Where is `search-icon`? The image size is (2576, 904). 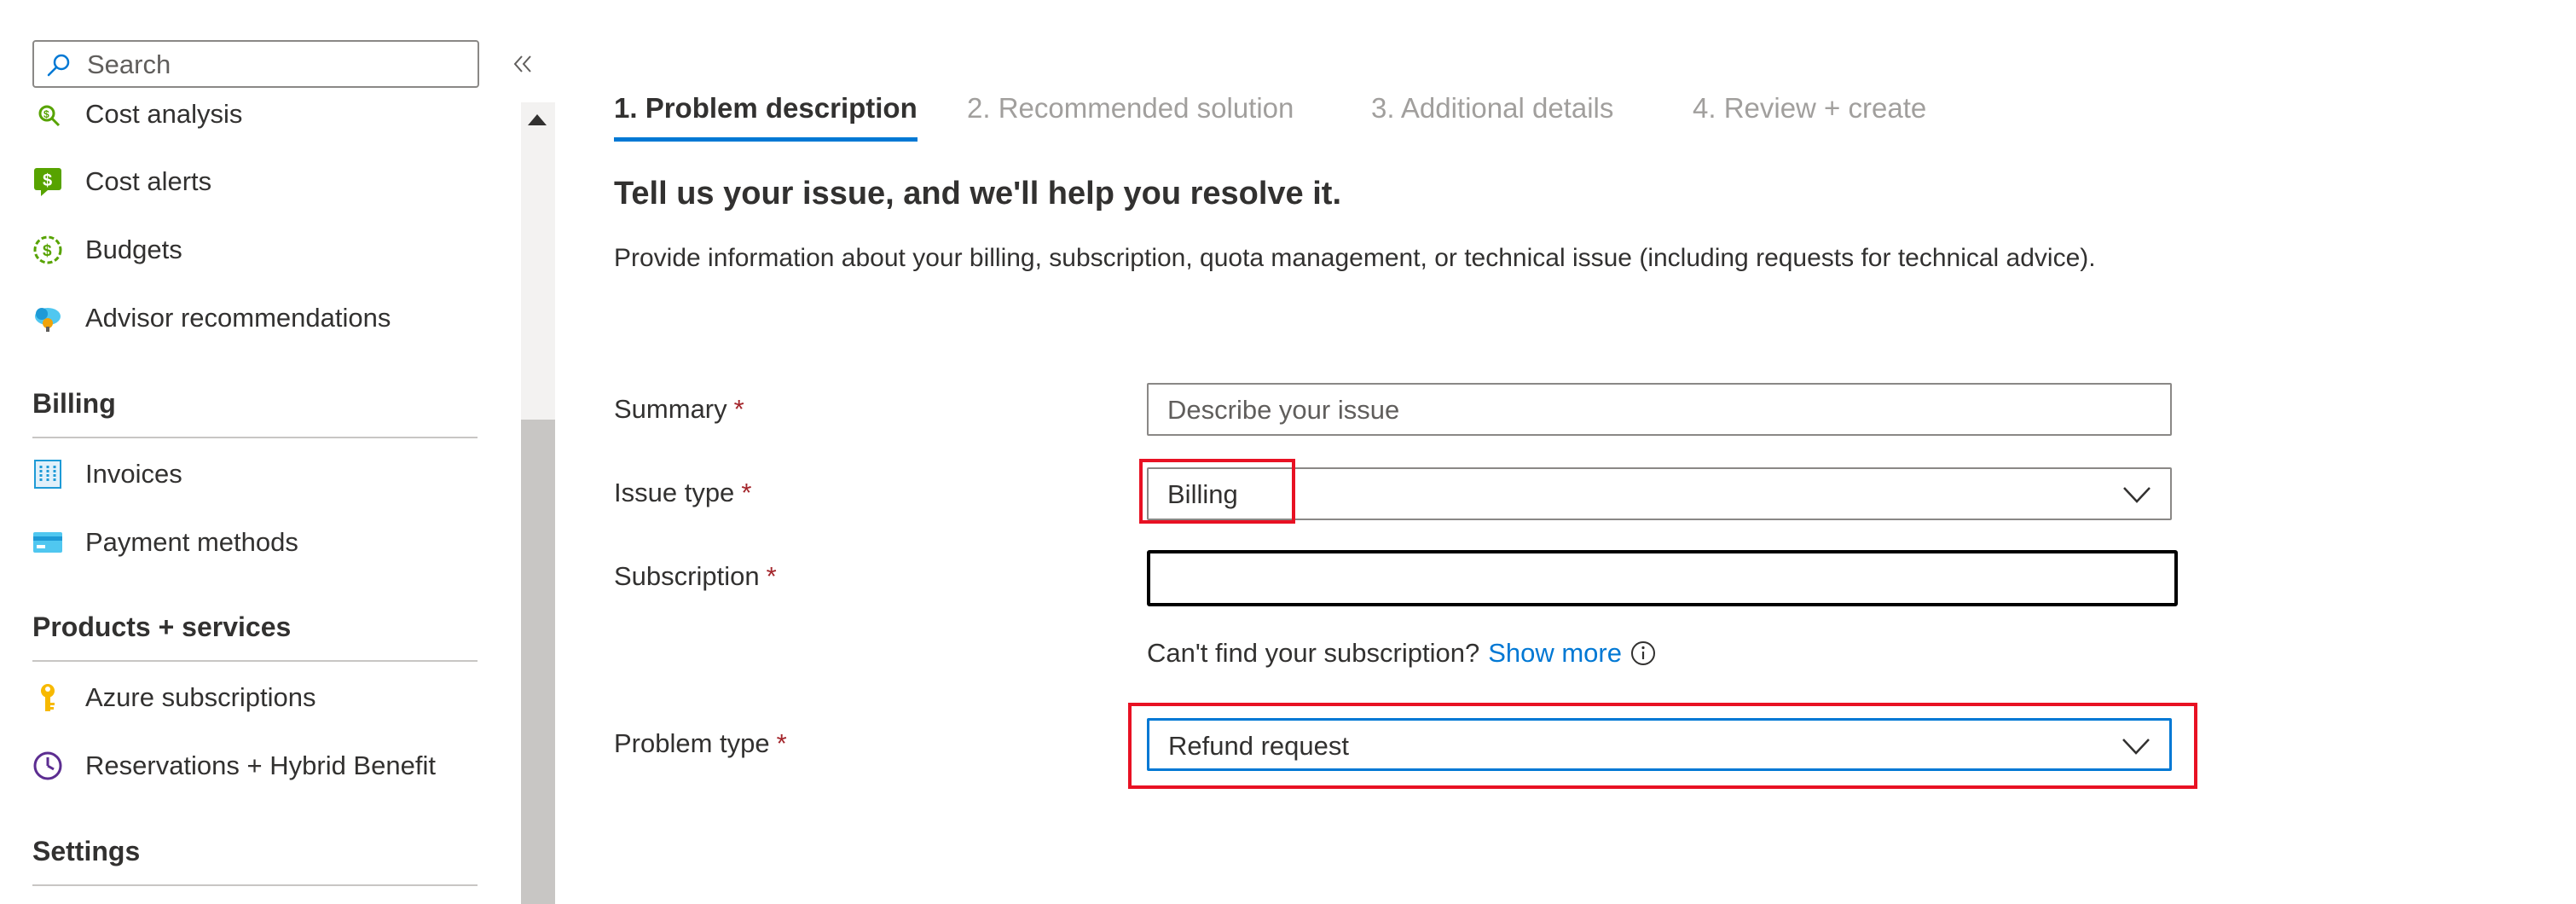 search-icon is located at coordinates (59, 65).